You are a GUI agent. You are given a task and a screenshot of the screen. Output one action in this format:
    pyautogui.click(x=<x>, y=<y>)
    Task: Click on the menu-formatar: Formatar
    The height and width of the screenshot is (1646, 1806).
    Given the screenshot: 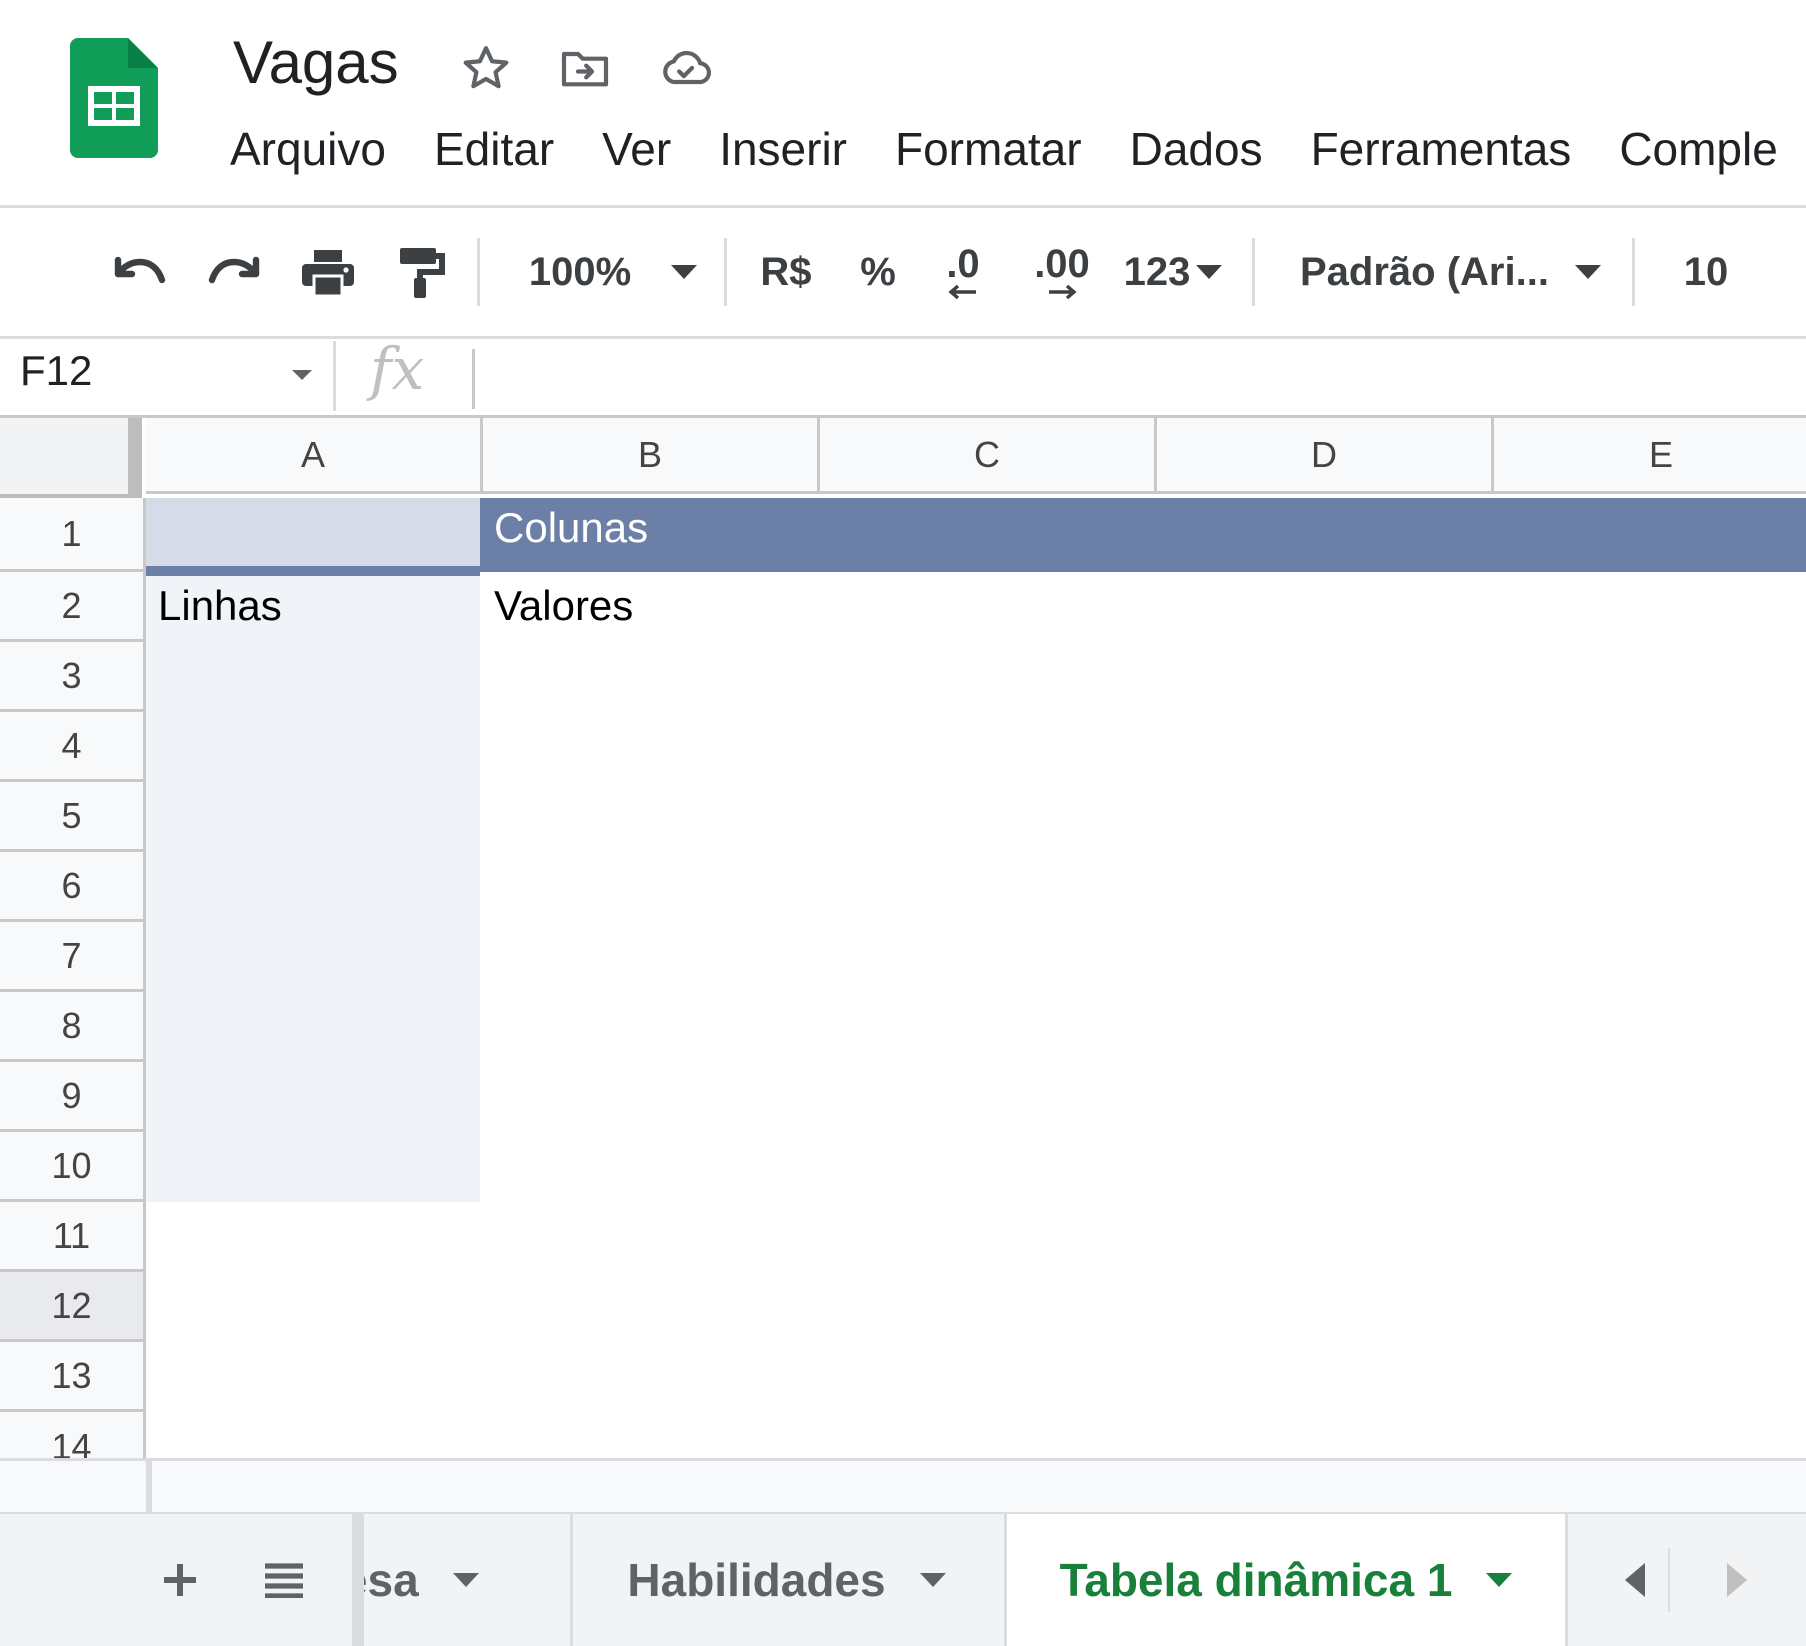 What is the action you would take?
    pyautogui.click(x=988, y=149)
    